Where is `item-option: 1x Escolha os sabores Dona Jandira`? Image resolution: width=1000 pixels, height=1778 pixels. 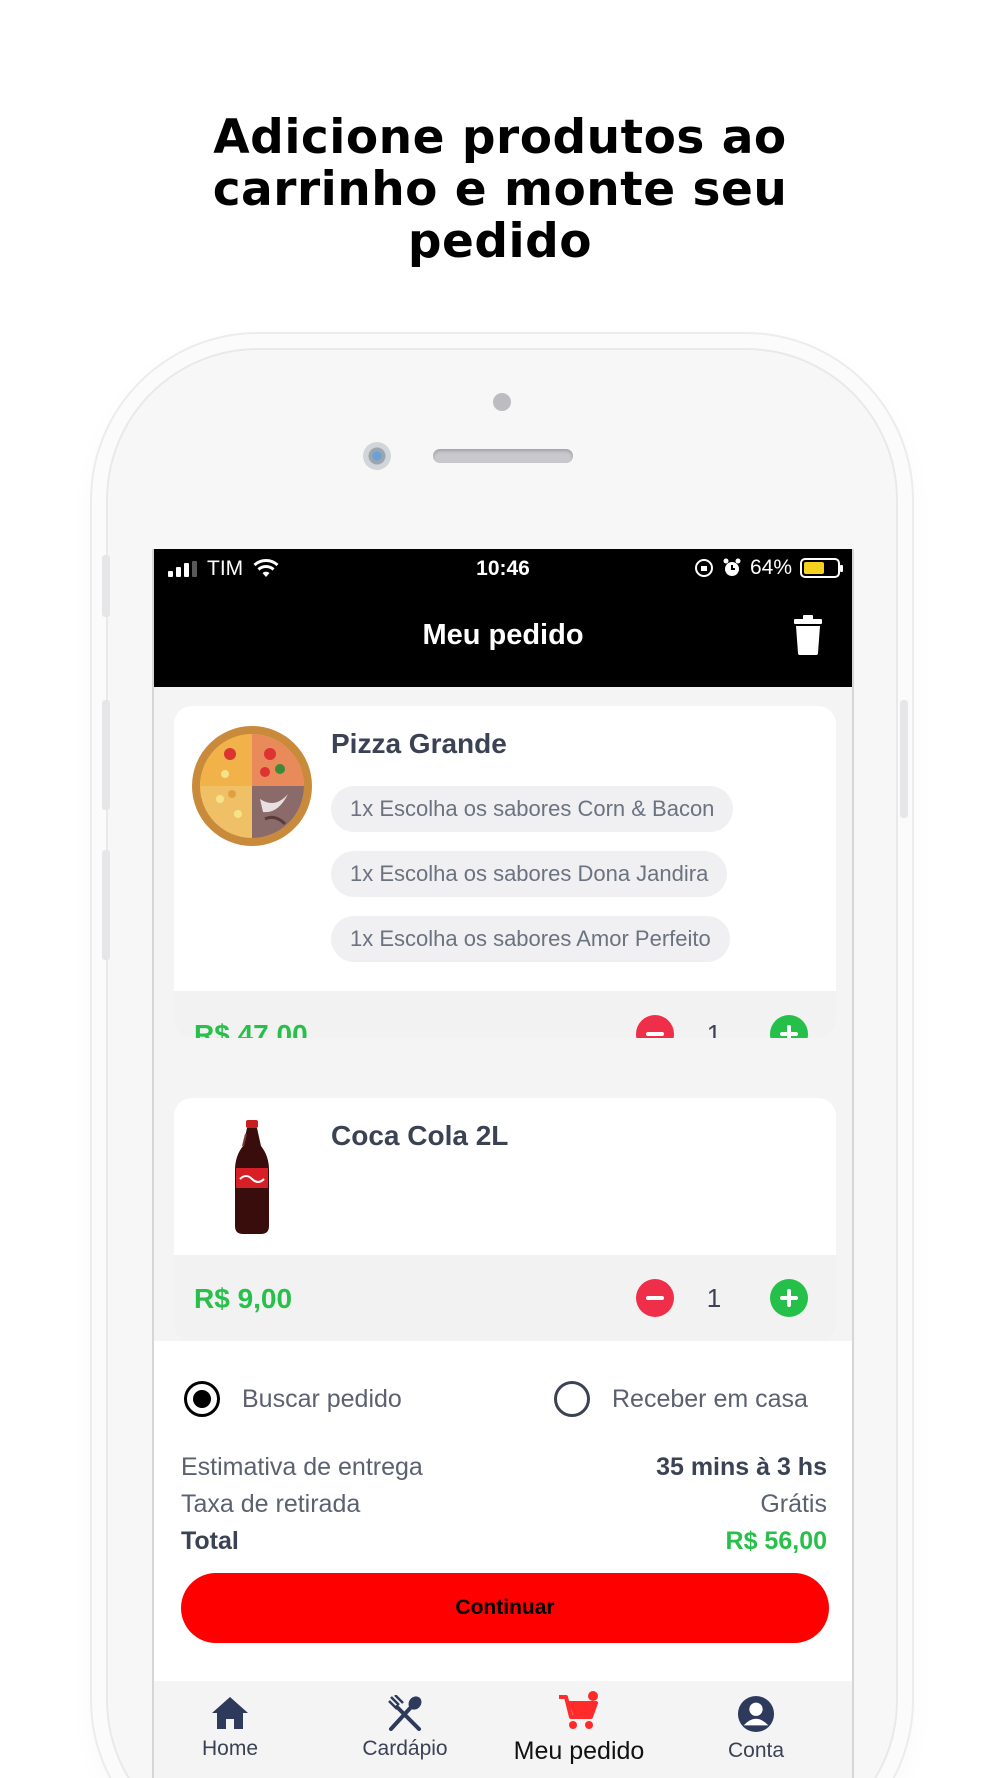
item-option: 1x Escolha os sabores Dona Jandira is located at coordinates (529, 874).